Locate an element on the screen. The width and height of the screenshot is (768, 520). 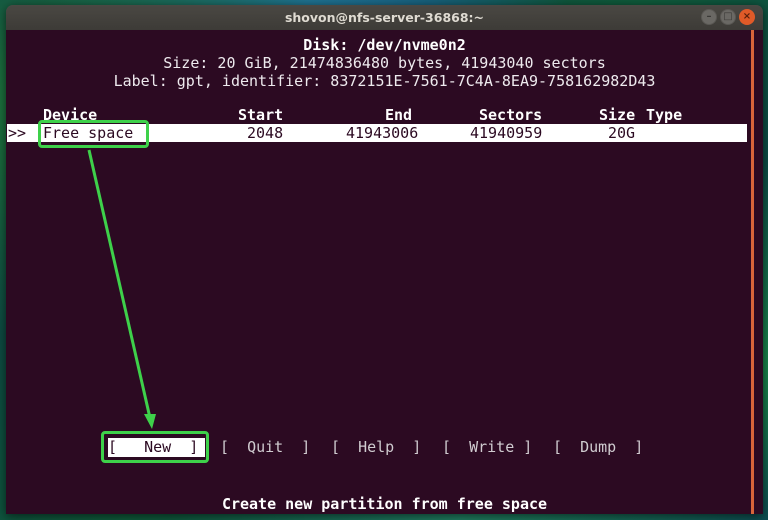
minimize-icon: – is located at coordinates (709, 17).